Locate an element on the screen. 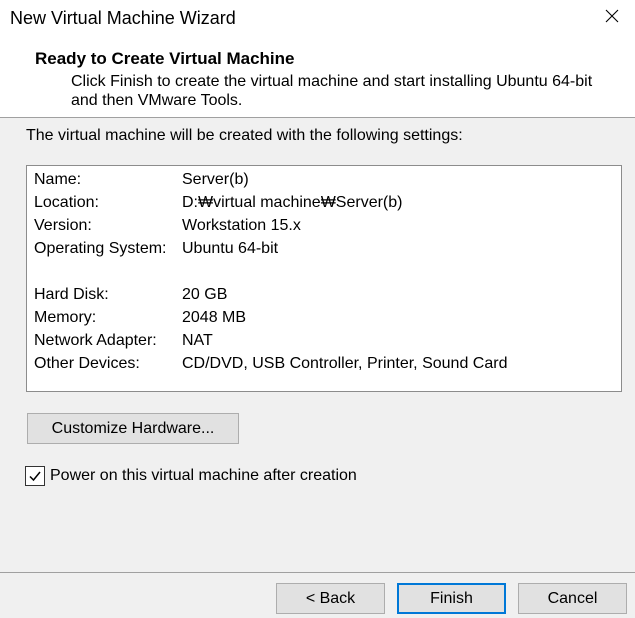  power-on-checkbox is located at coordinates (35, 476).